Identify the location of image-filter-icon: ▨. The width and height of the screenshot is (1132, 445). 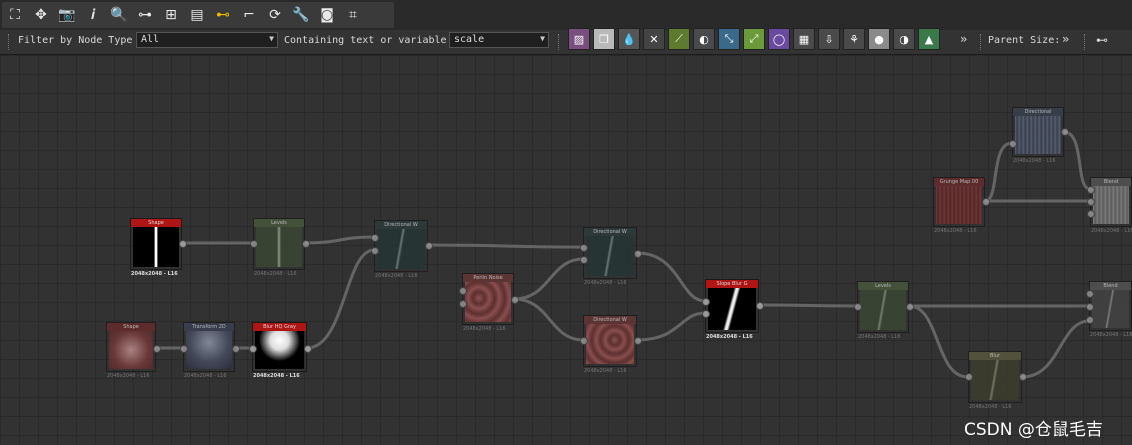
(579, 39).